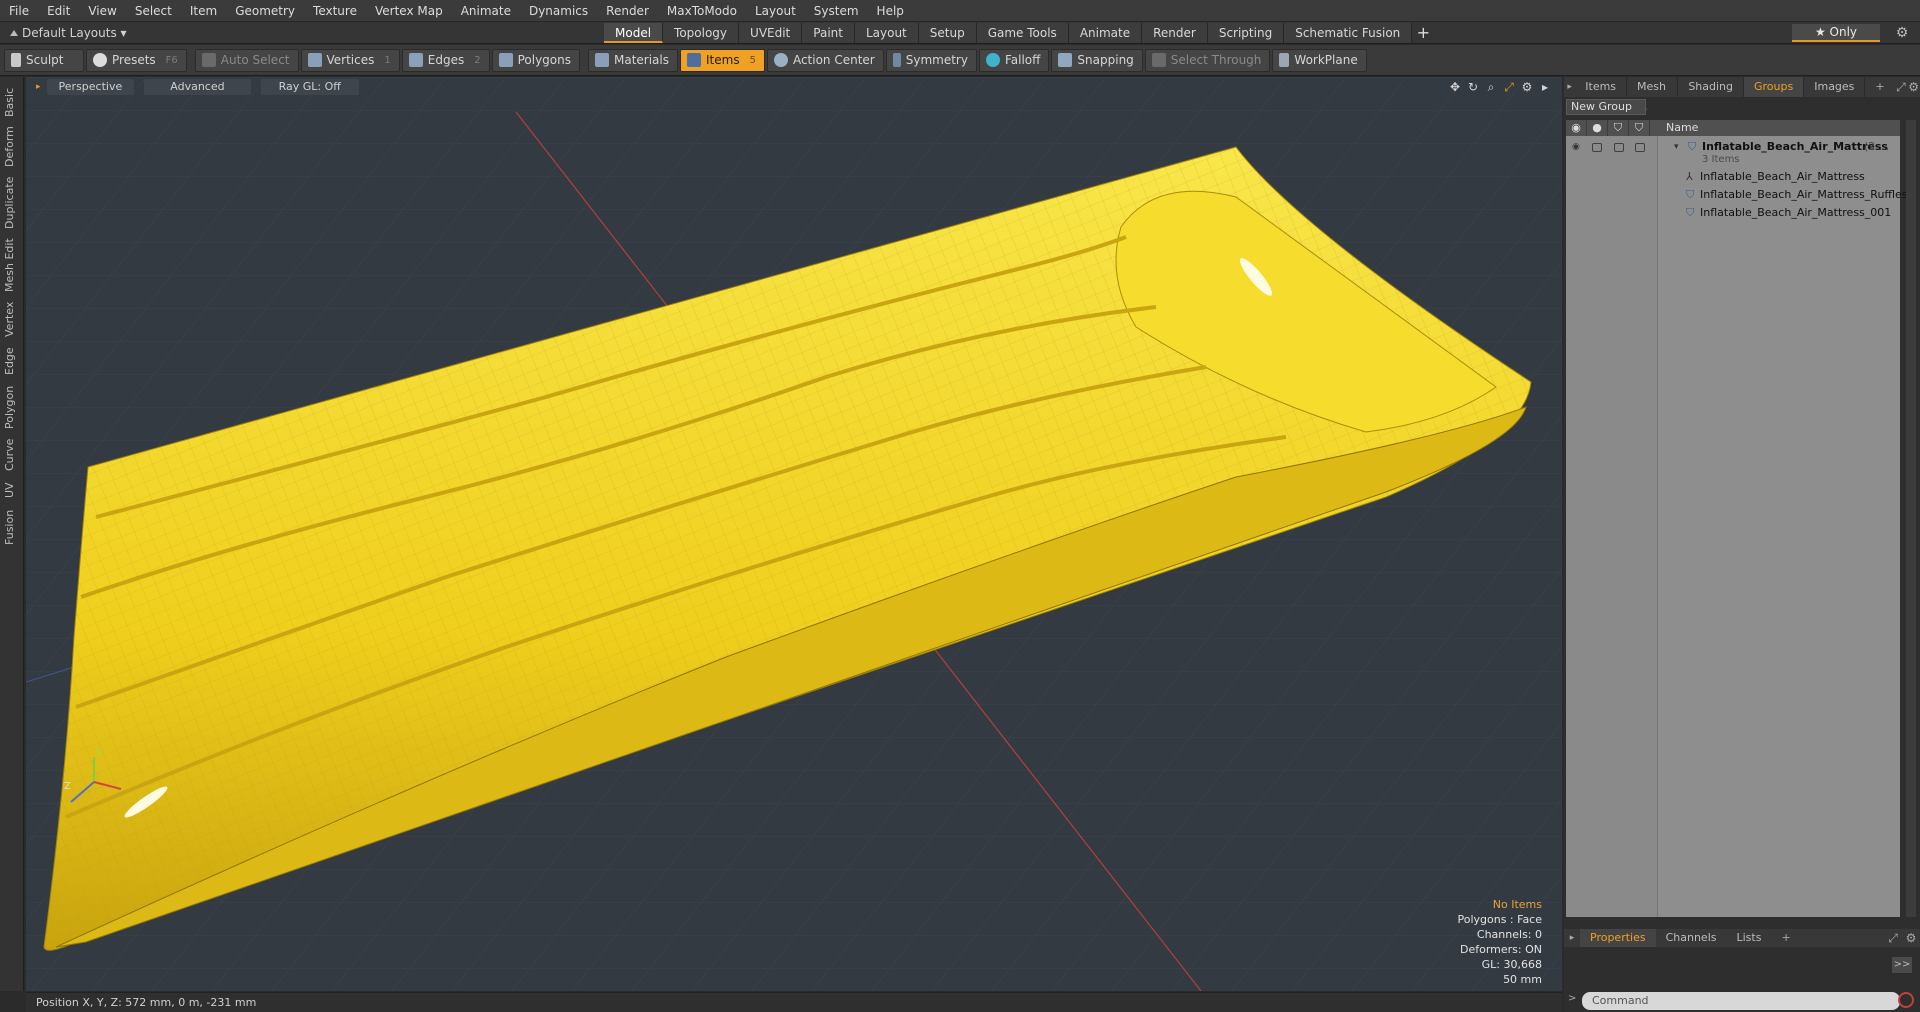 The height and width of the screenshot is (1012, 1920). What do you see at coordinates (1749, 938) in the screenshot?
I see `tab-lists: Lists` at bounding box center [1749, 938].